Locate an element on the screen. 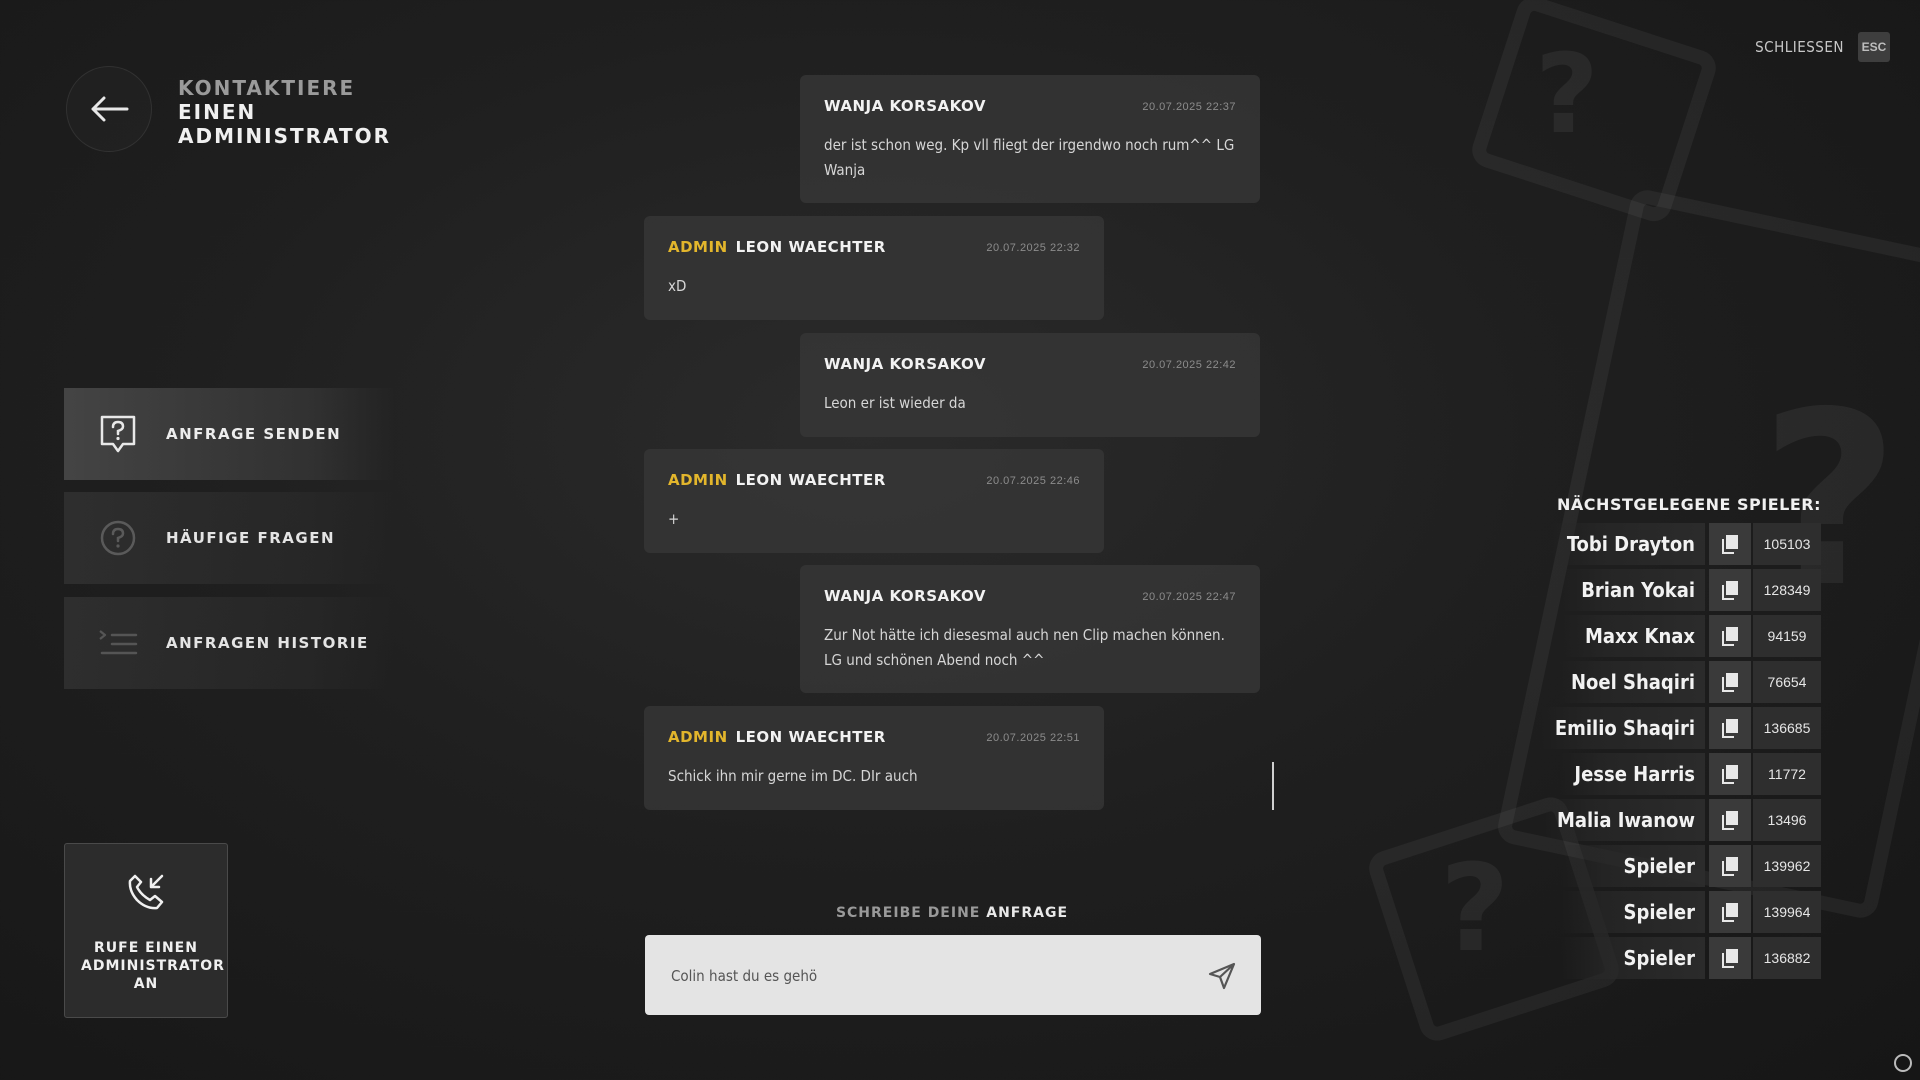  write-request-label: SCHREIBE DEINE ANFRAGE is located at coordinates (952, 913).